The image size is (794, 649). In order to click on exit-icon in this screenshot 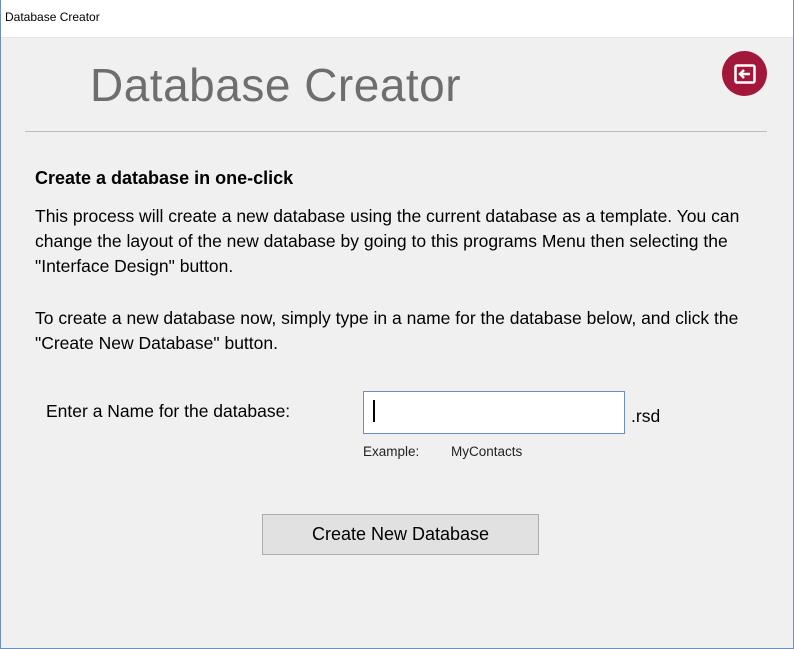, I will do `click(744, 73)`.